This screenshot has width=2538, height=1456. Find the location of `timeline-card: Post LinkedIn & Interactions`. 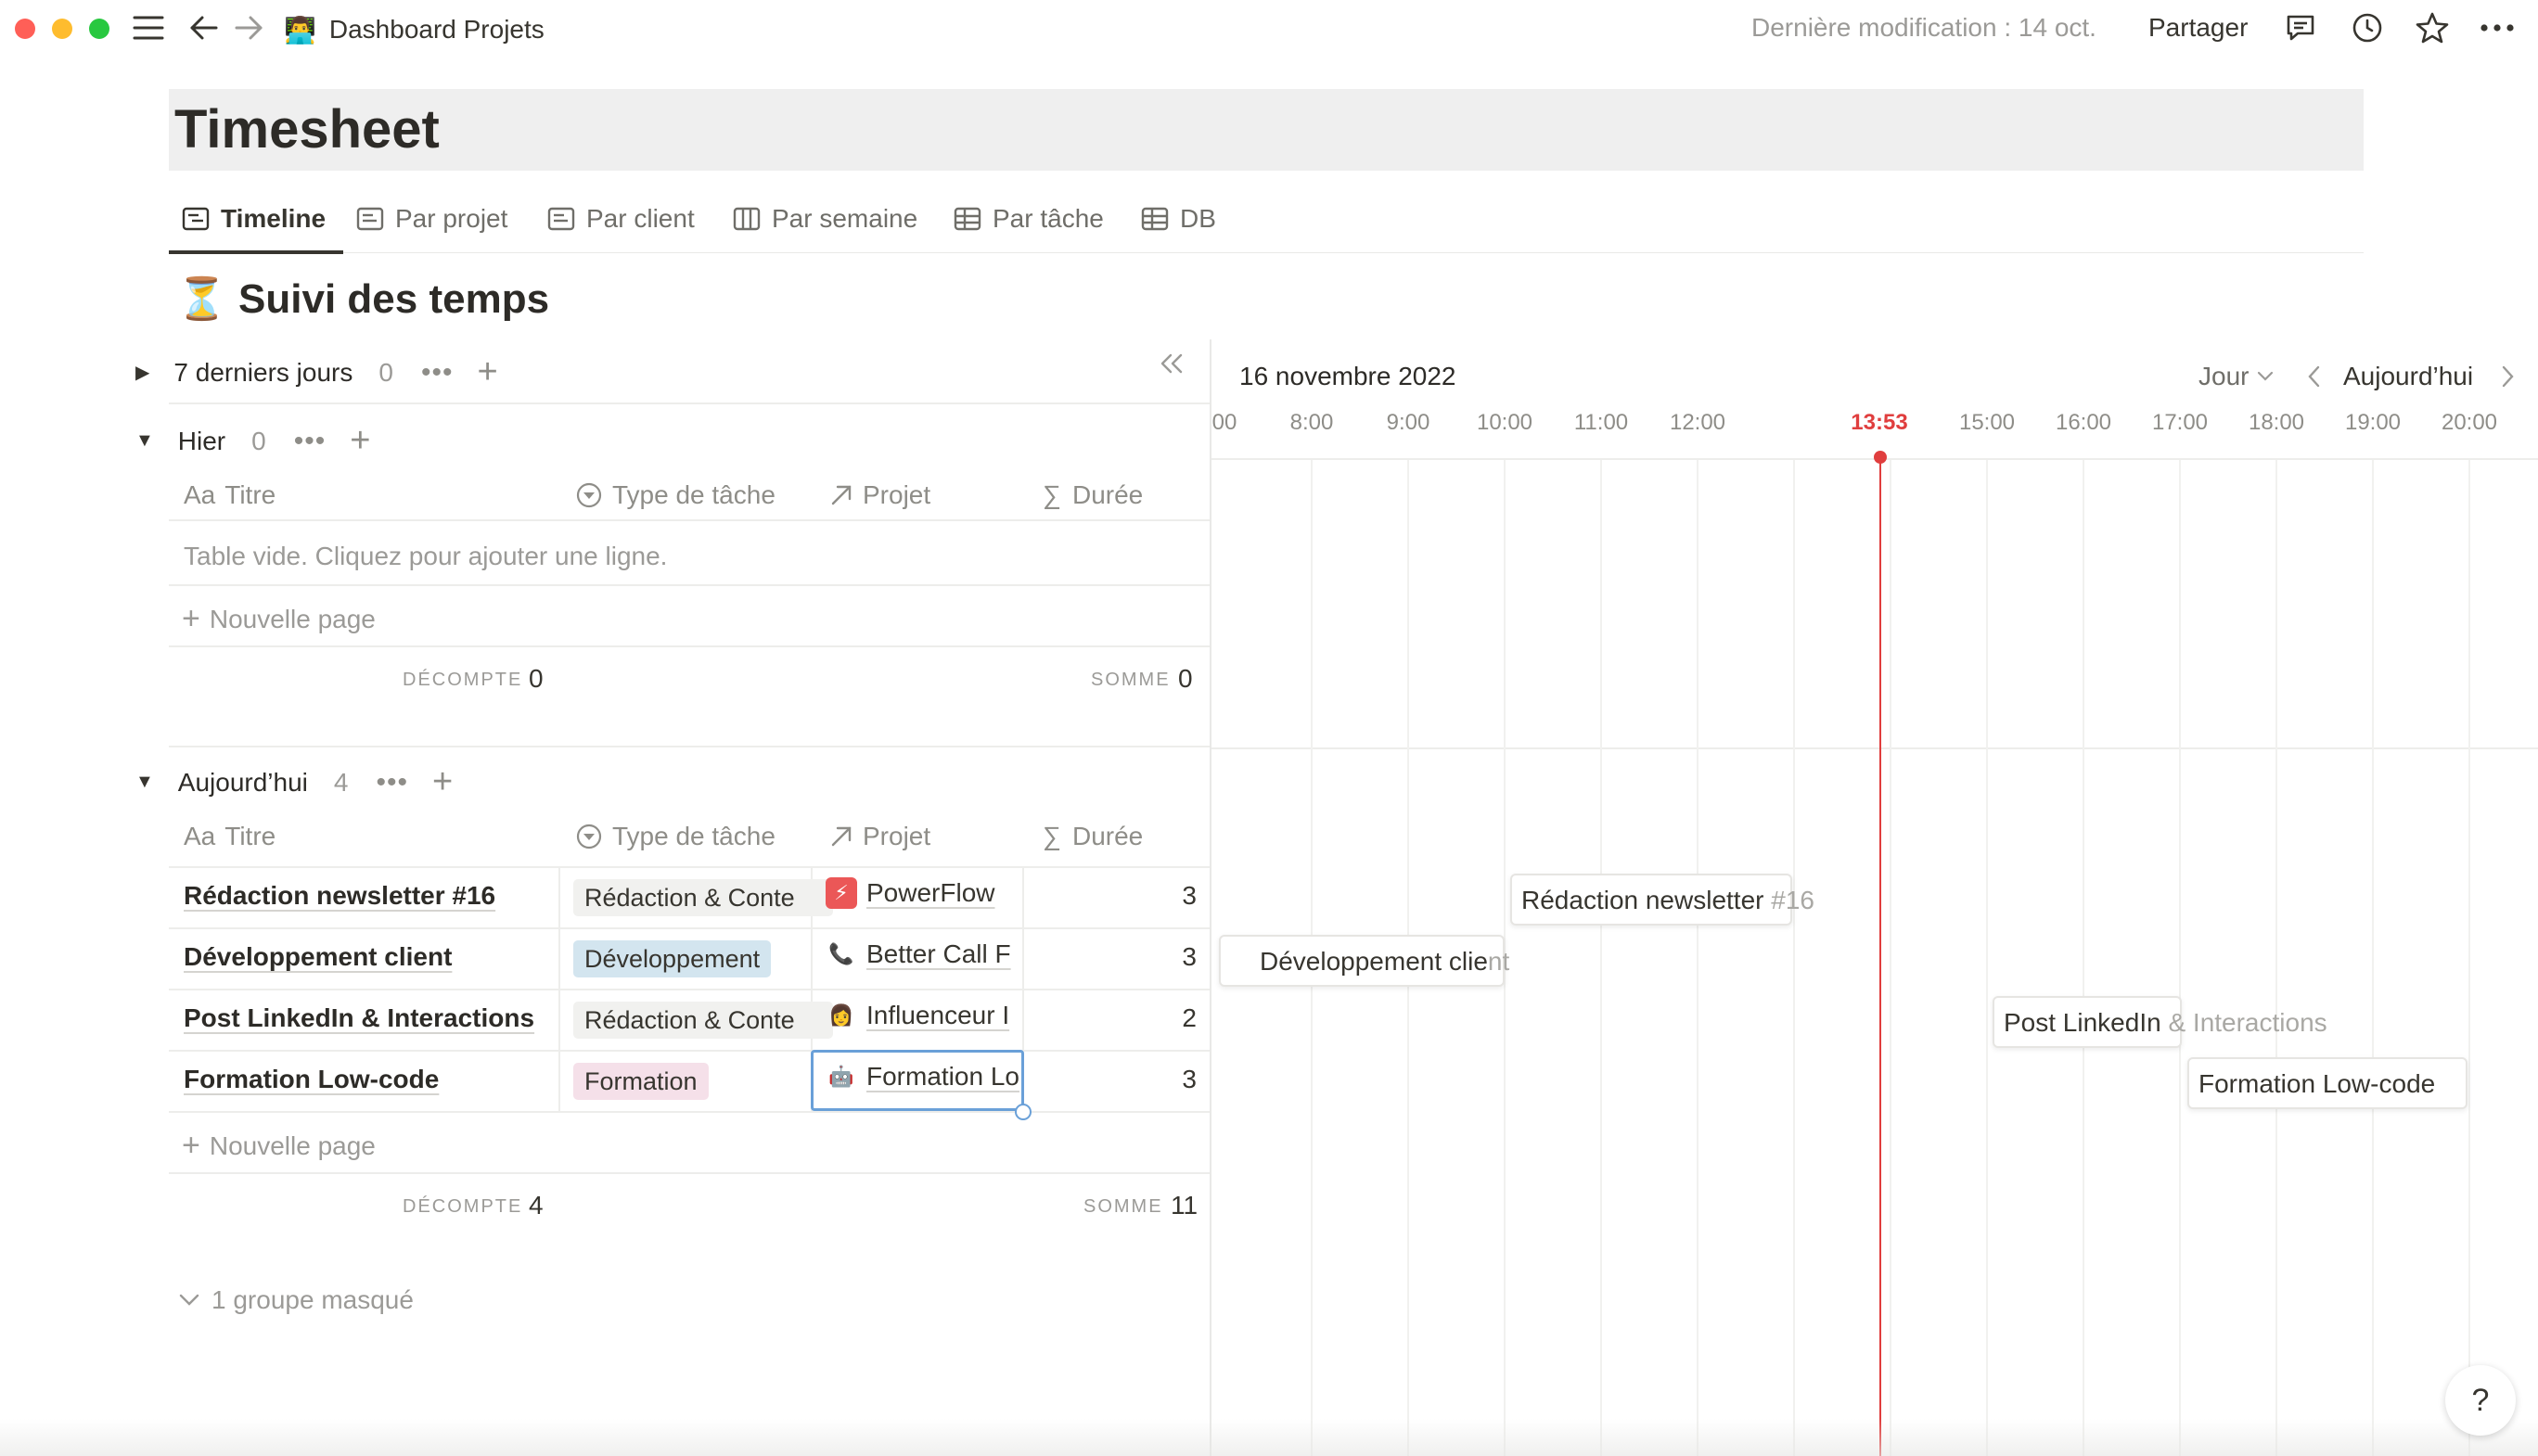

timeline-card: Post LinkedIn & Interactions is located at coordinates (2160, 1022).